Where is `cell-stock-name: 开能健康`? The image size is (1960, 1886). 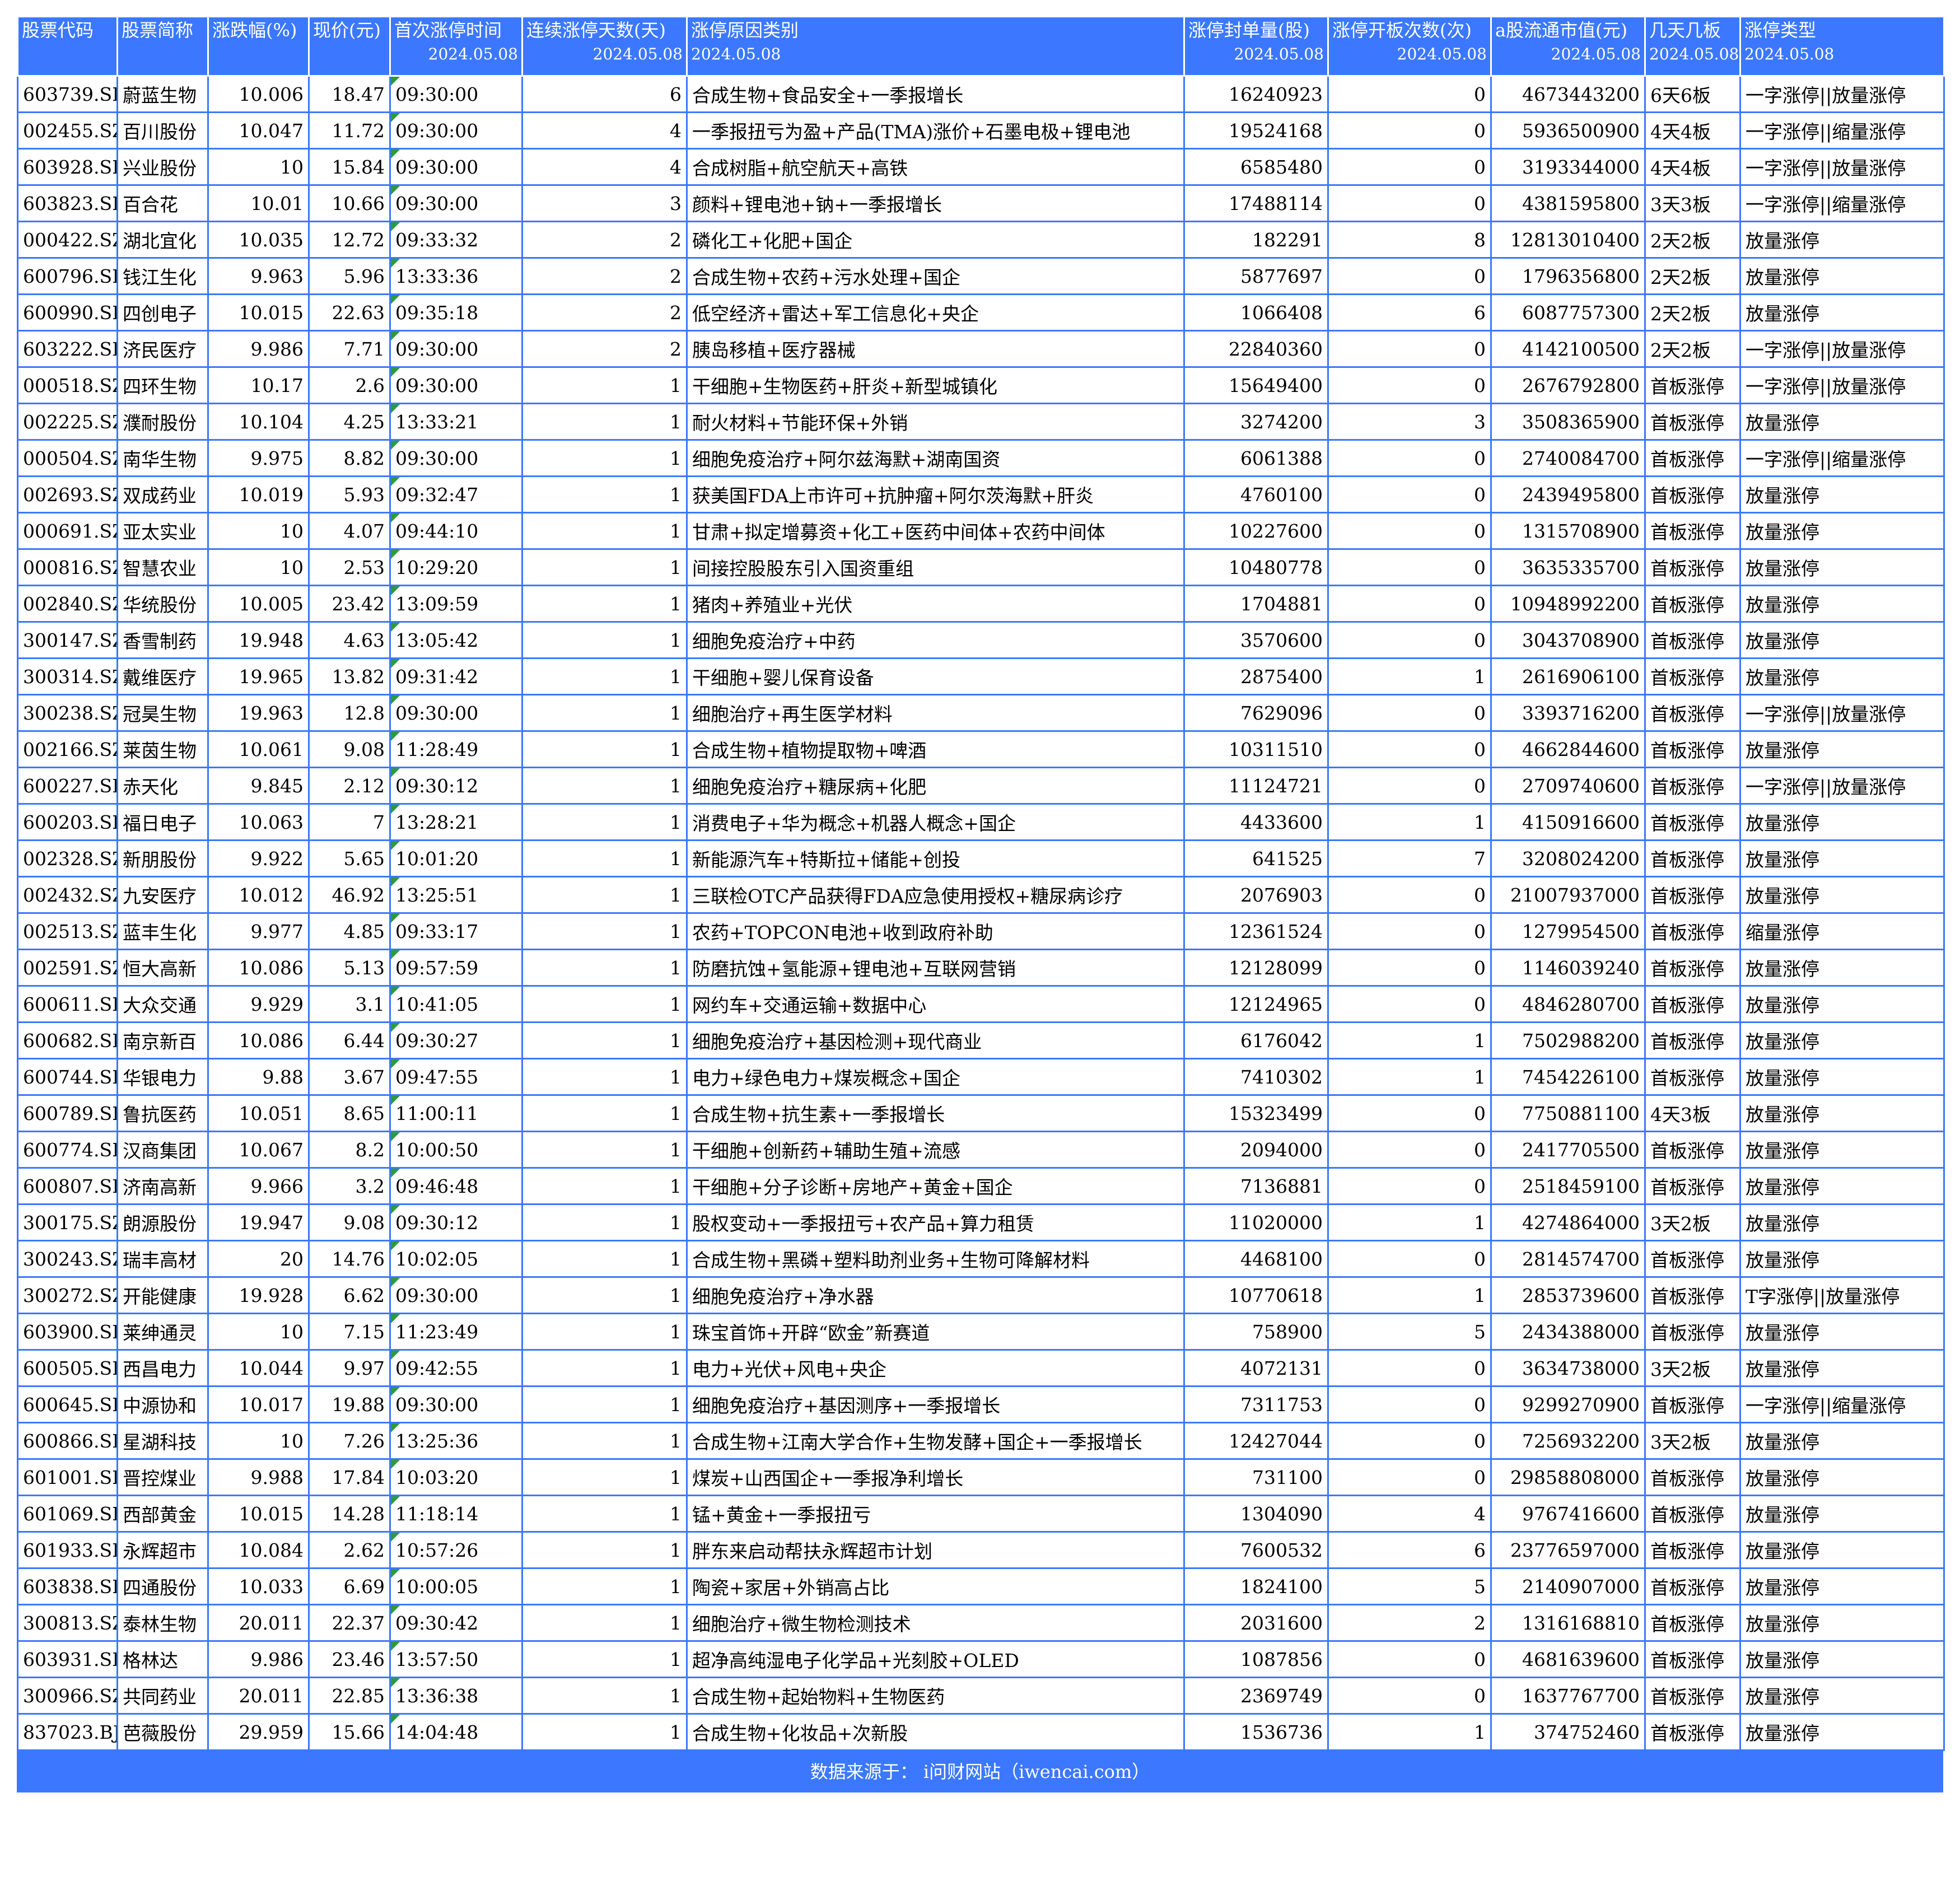
cell-stock-name: 开能健康 is located at coordinates (163, 1295).